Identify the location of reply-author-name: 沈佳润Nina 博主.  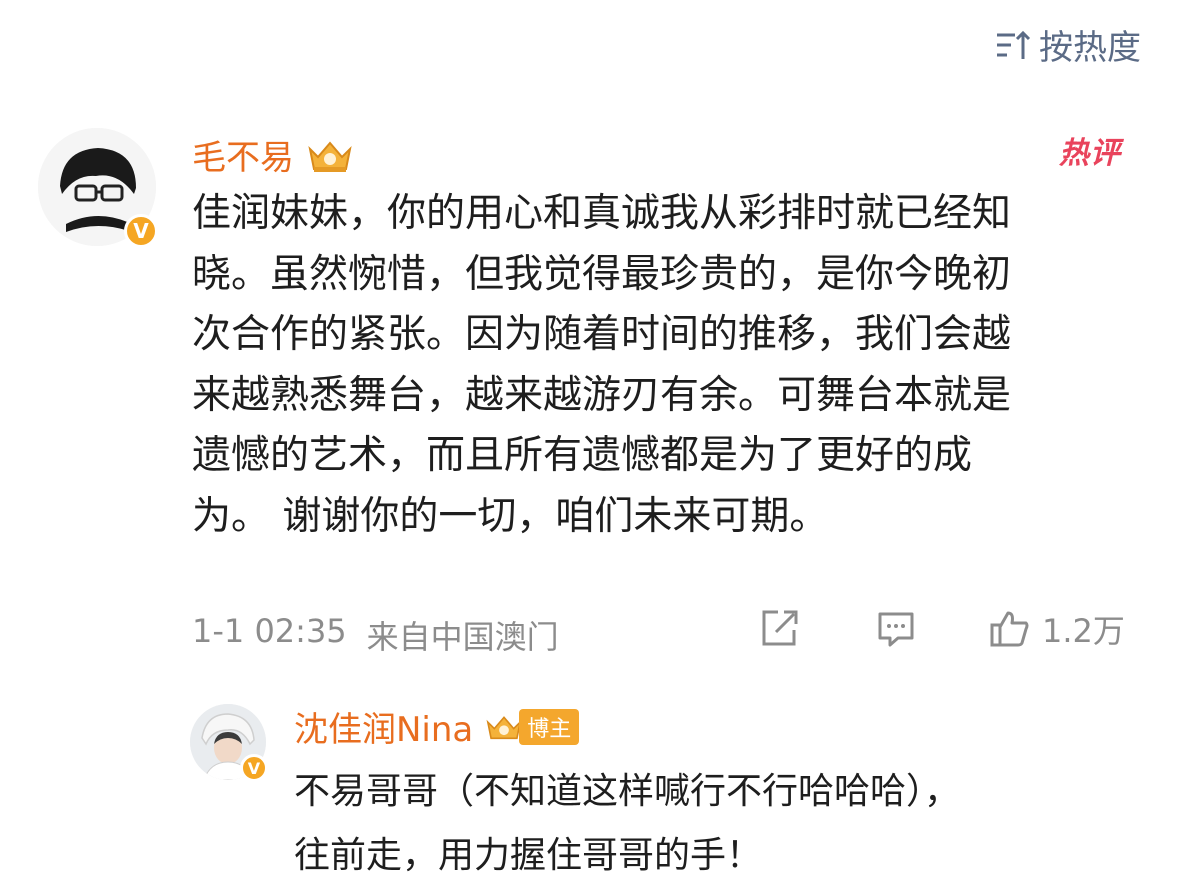
(437, 726).